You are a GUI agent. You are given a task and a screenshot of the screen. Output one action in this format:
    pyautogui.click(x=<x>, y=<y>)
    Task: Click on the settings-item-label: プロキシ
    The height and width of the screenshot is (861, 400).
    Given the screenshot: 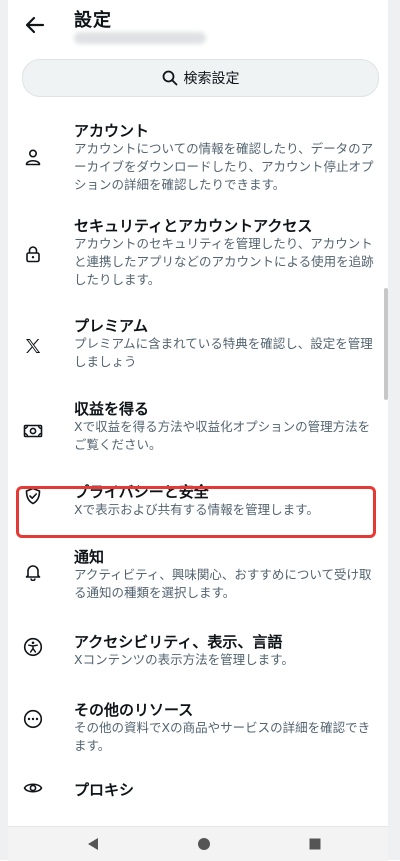 What is the action you would take?
    pyautogui.click(x=104, y=790)
    